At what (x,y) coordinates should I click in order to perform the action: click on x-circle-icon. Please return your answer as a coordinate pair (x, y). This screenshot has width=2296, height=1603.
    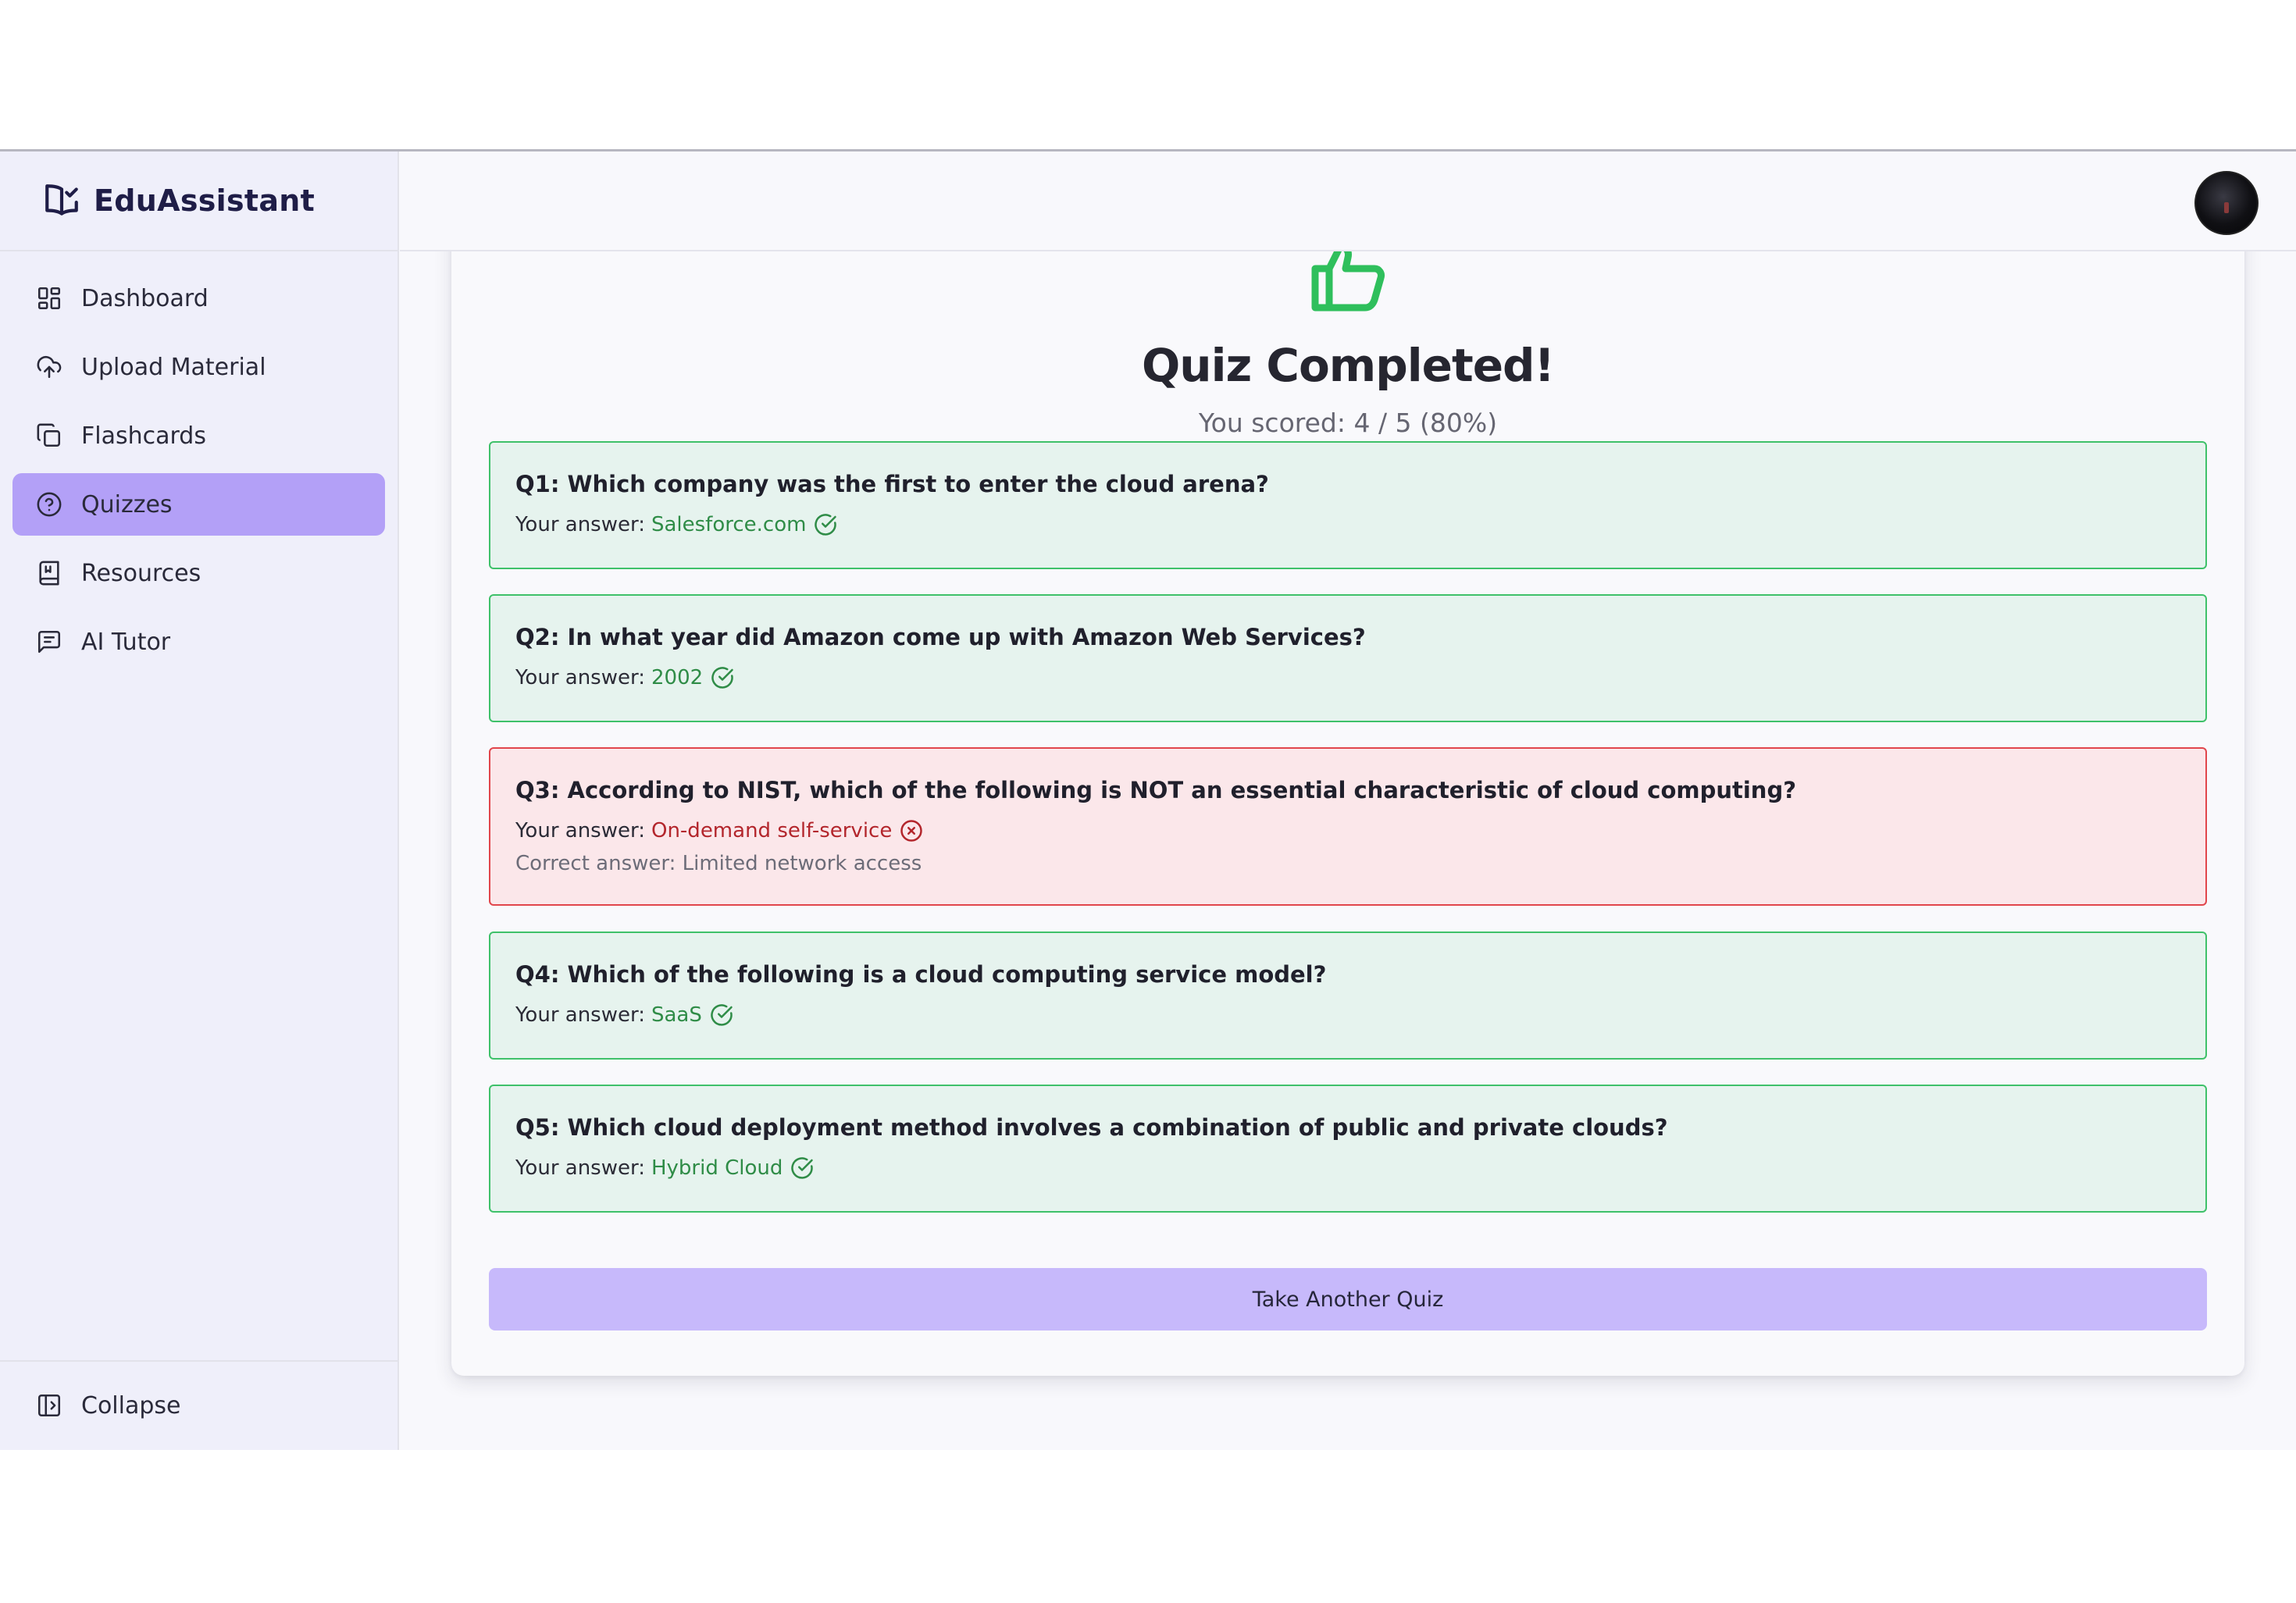
    Looking at the image, I should click on (912, 831).